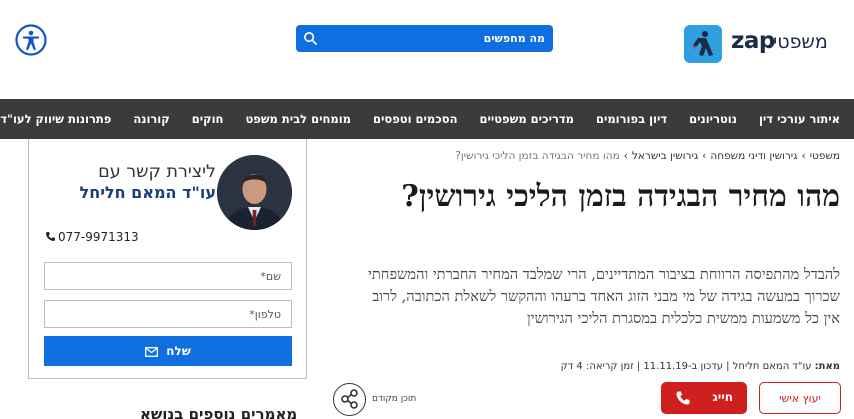  I want to click on contact-phone-number: 077-9971313, so click(98, 237).